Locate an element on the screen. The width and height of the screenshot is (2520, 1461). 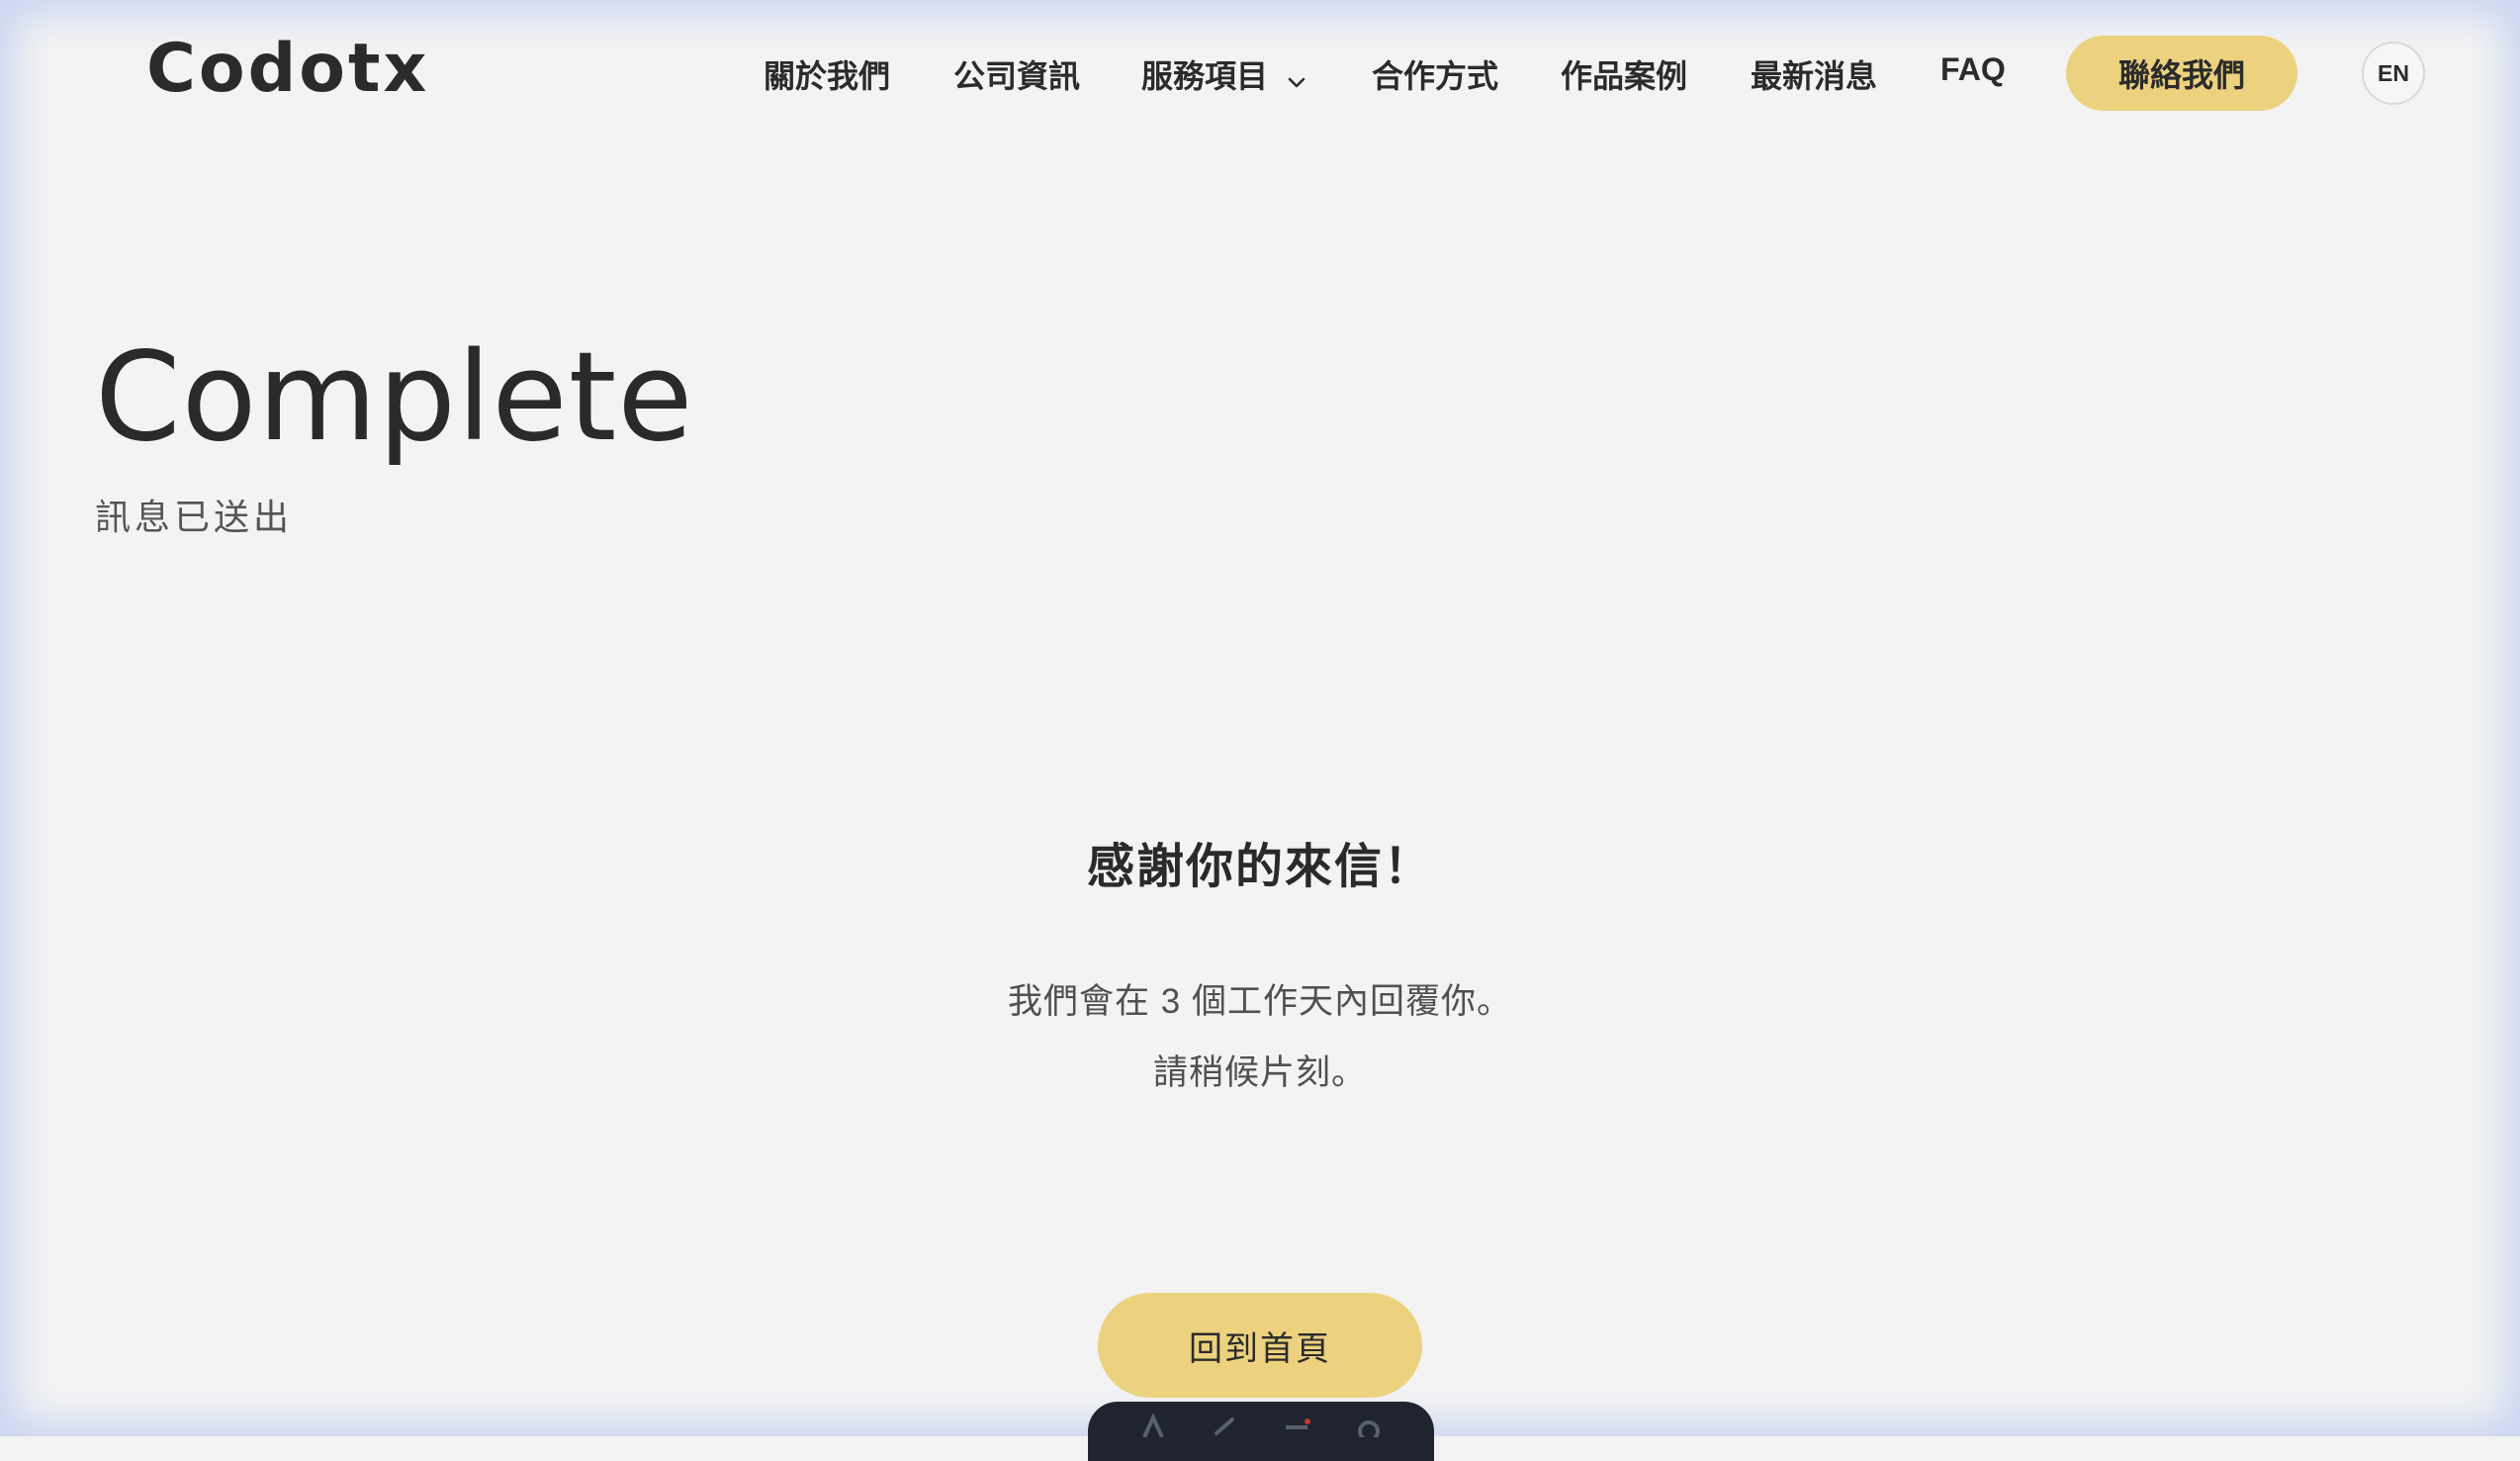
contact-button: 聯絡我們 is located at coordinates (2181, 73).